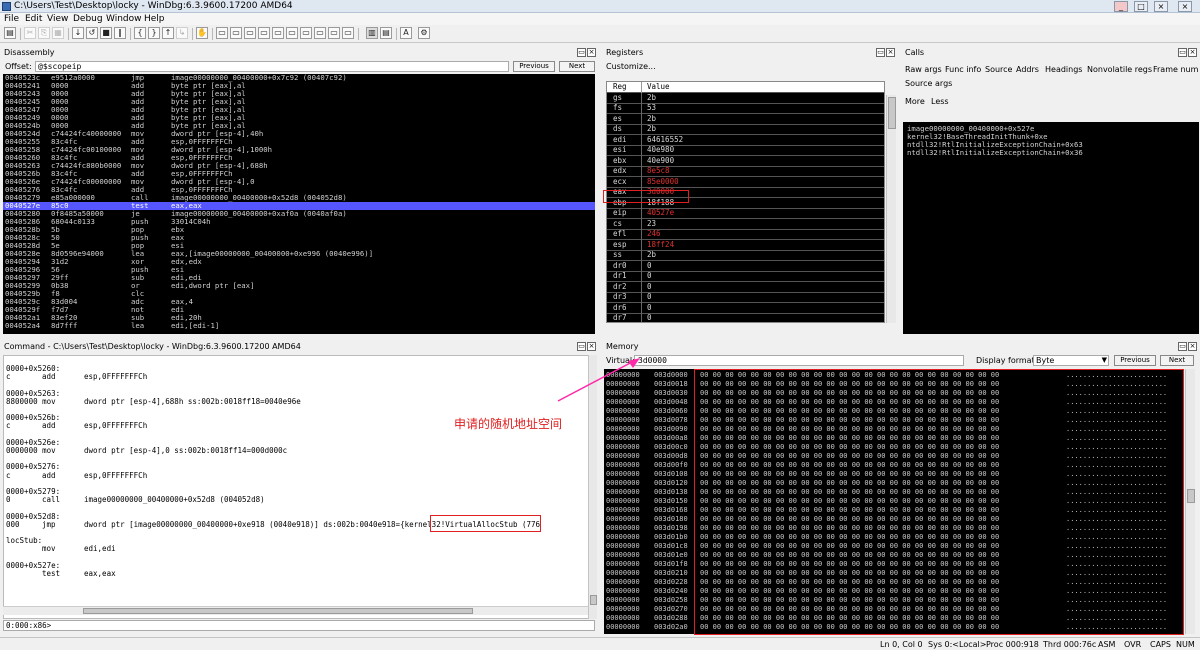 This screenshot has width=1200, height=650. I want to click on virtual-address-input: 3d0000, so click(799, 360).